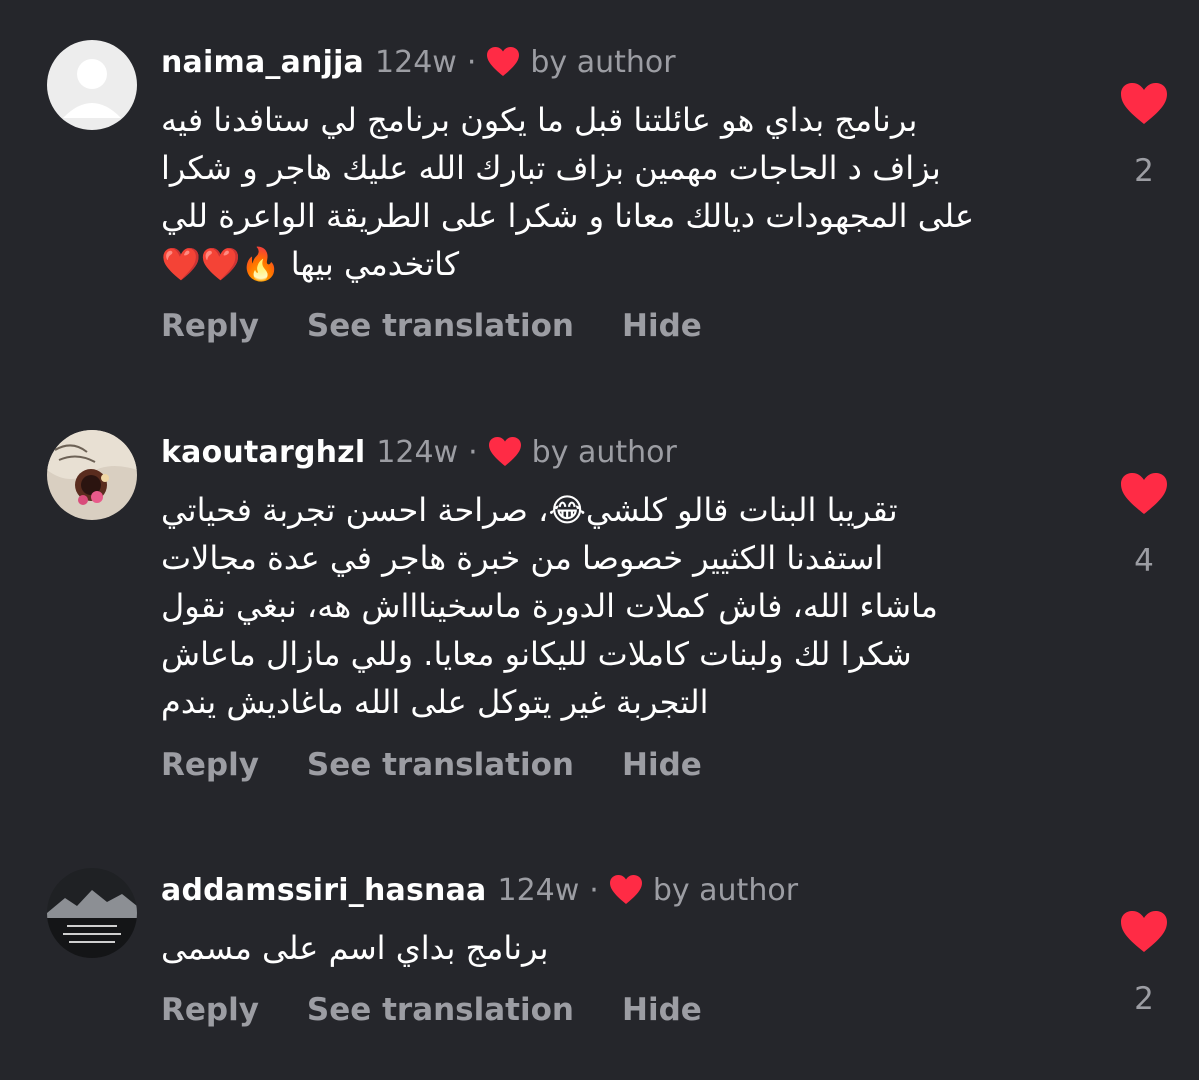 This screenshot has height=1080, width=1199. I want to click on username: addamssiri_hasnaa, so click(323, 890).